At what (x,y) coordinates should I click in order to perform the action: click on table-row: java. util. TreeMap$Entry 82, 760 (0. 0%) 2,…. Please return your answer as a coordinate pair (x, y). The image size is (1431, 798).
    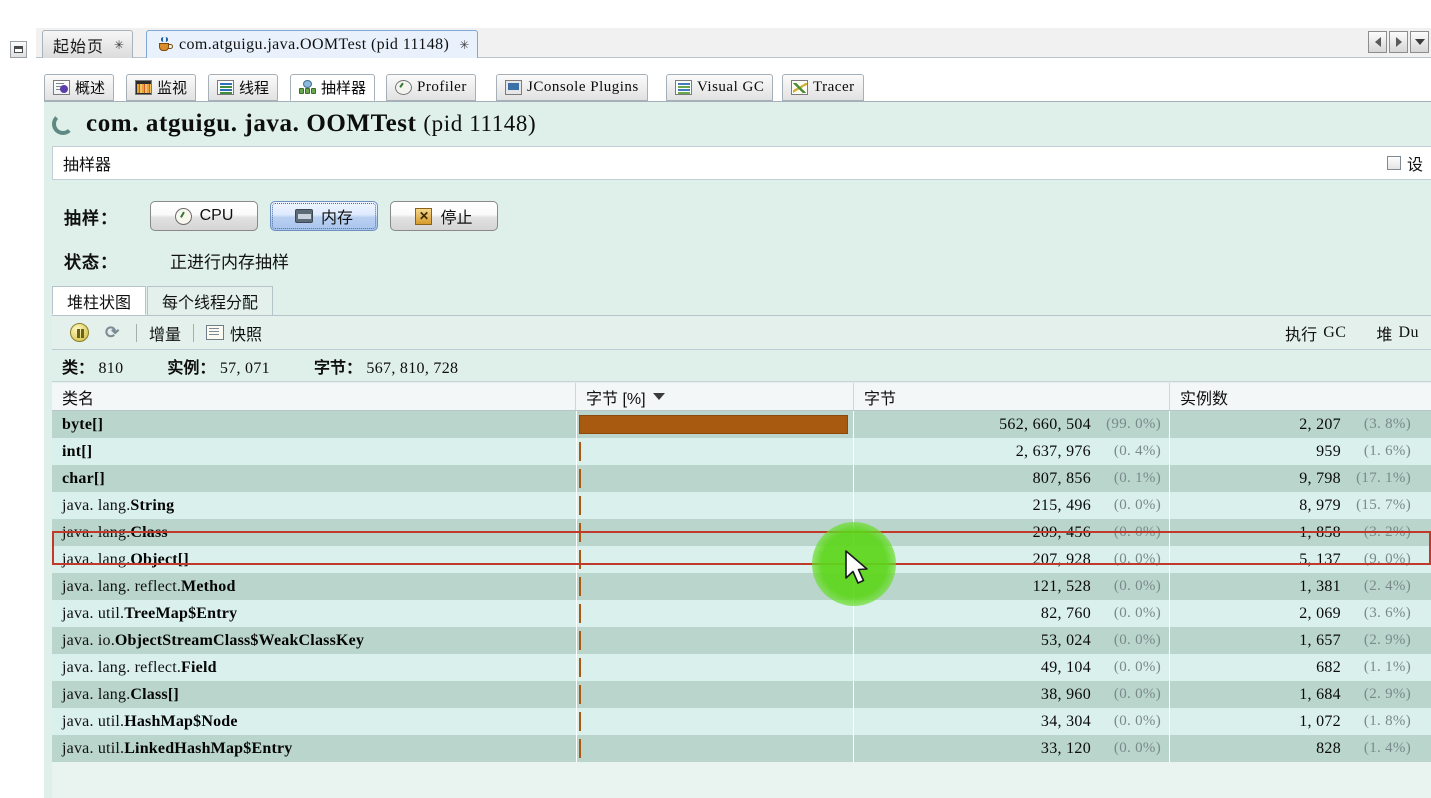
    Looking at the image, I should click on (741, 613).